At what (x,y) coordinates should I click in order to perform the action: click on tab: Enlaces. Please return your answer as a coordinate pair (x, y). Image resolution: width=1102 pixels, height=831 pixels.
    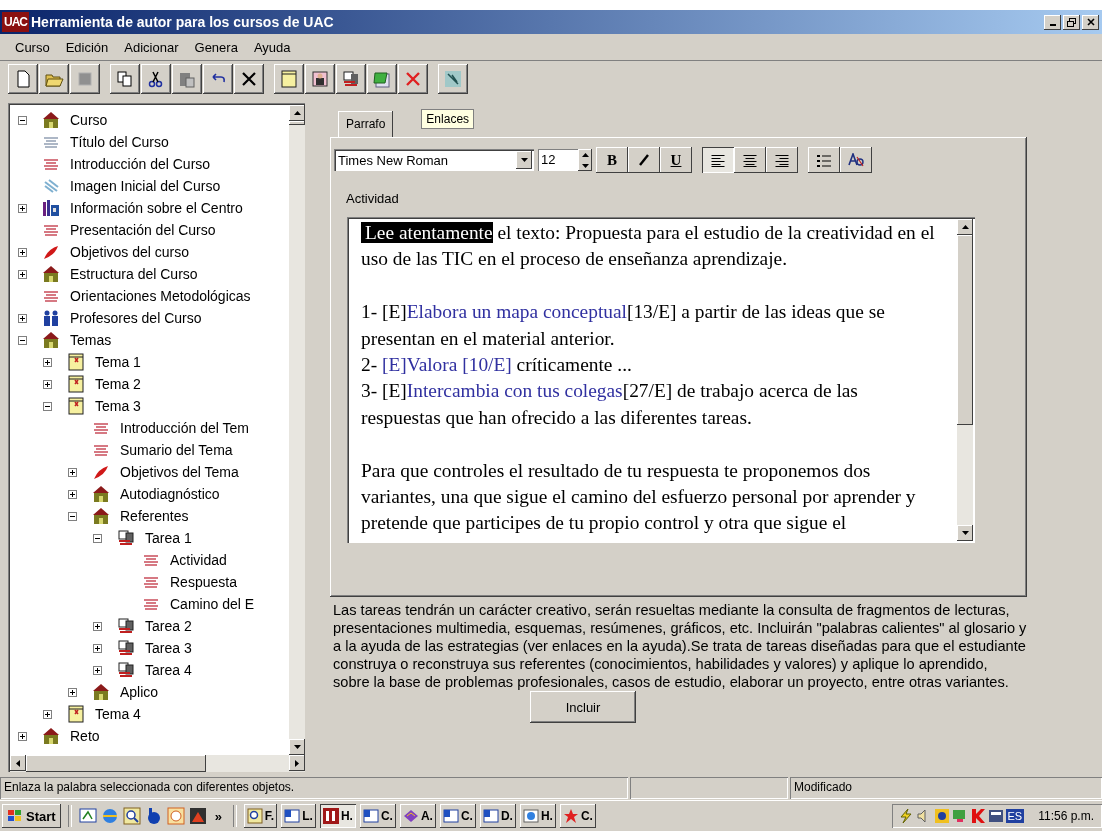
    Looking at the image, I should click on (448, 119).